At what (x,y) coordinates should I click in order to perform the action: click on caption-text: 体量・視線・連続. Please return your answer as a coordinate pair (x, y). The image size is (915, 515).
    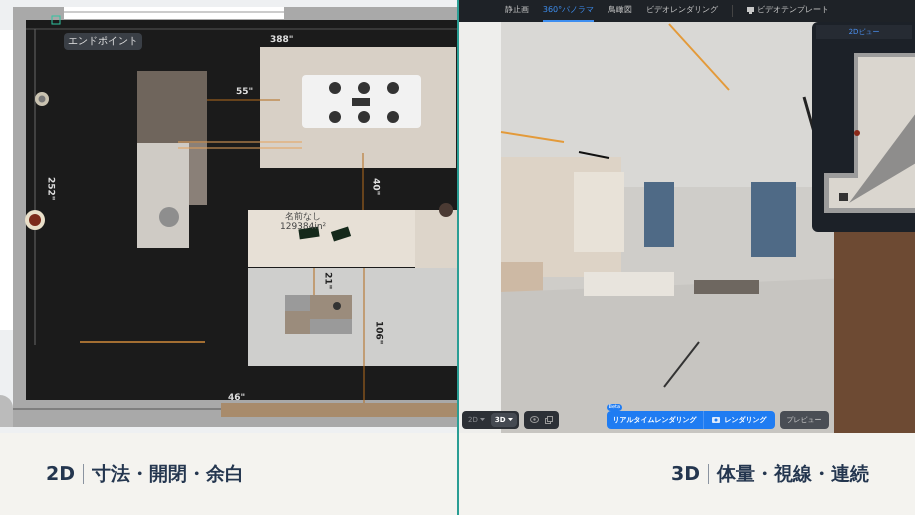
    Looking at the image, I should click on (793, 474).